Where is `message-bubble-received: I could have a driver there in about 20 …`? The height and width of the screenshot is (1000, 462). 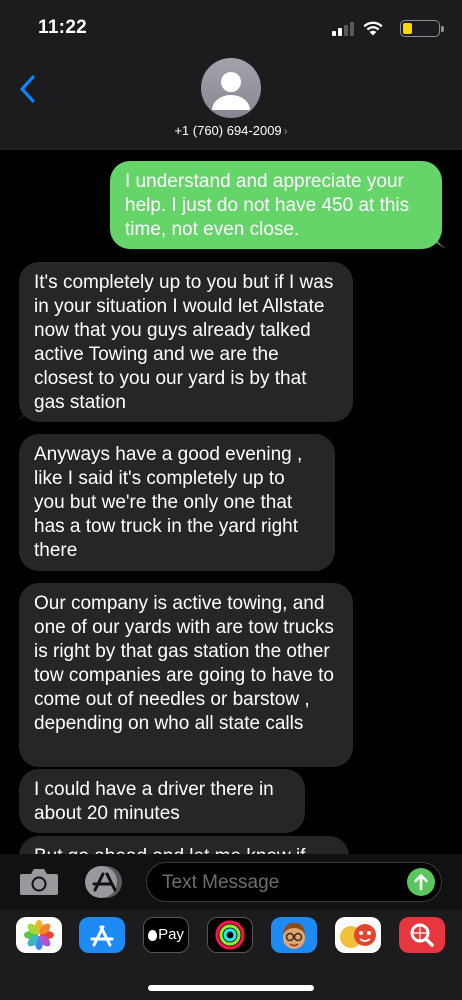 message-bubble-received: I could have a driver there in about 20 … is located at coordinates (162, 801).